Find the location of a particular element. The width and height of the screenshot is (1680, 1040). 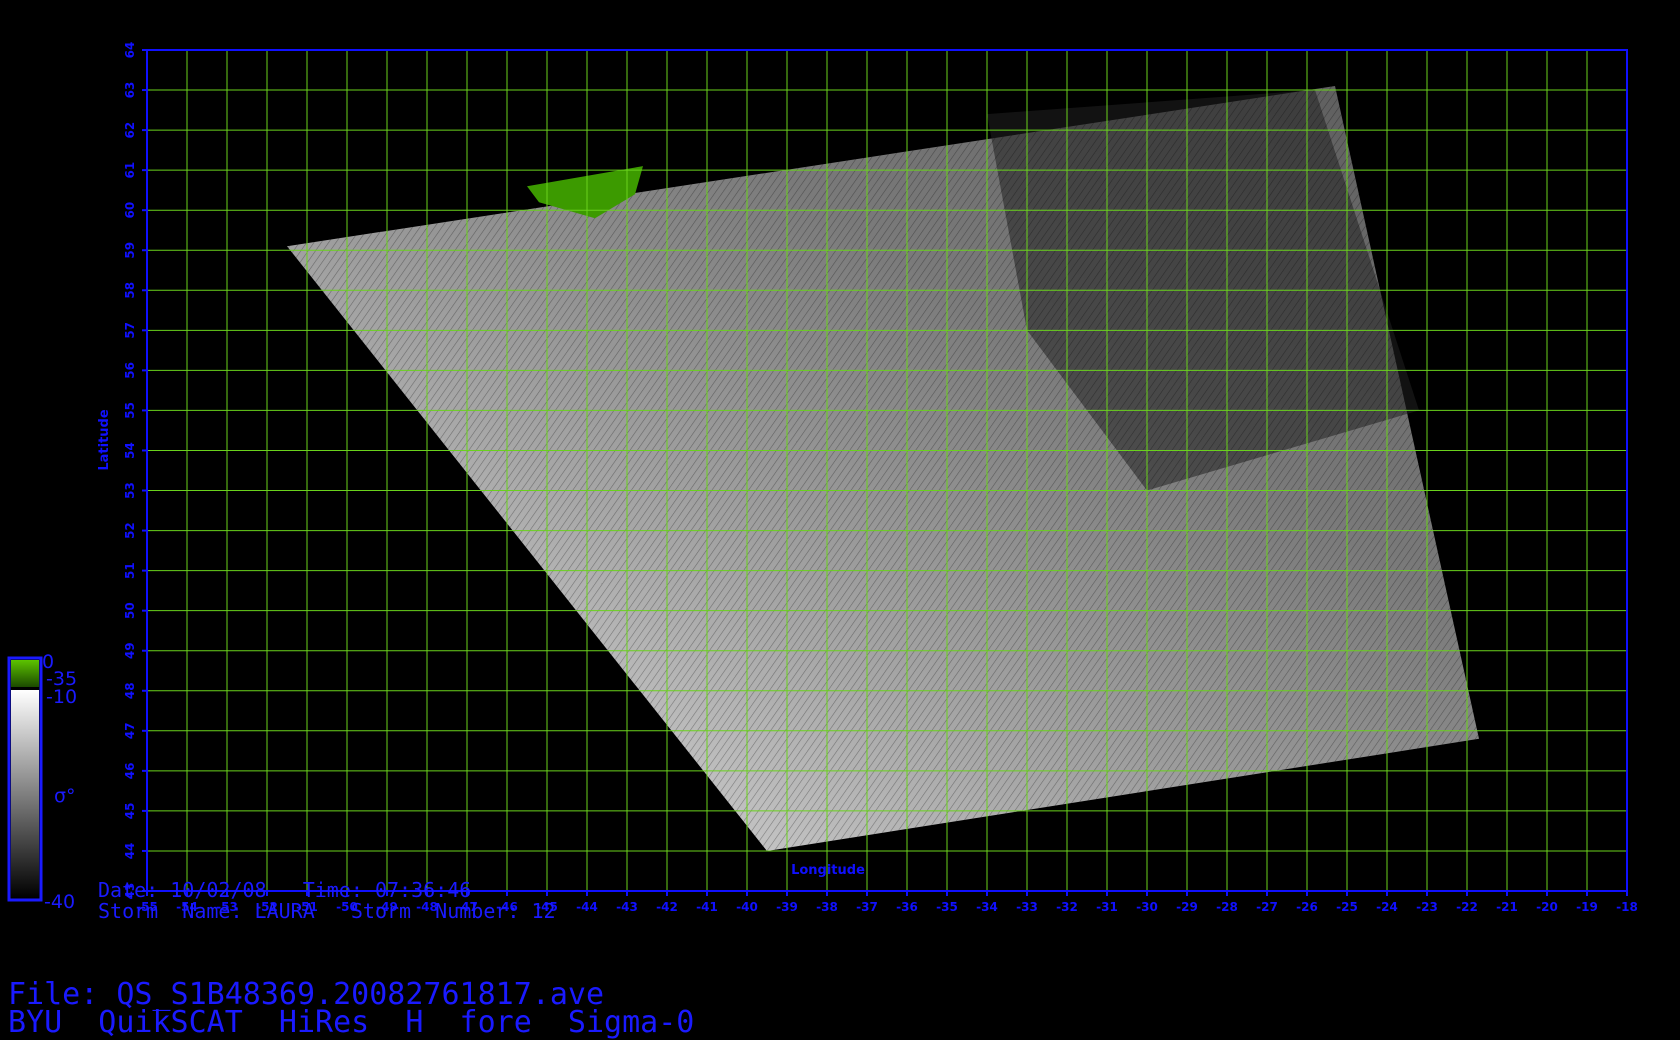

y-tick-label: 50 is located at coordinates (130, 610).